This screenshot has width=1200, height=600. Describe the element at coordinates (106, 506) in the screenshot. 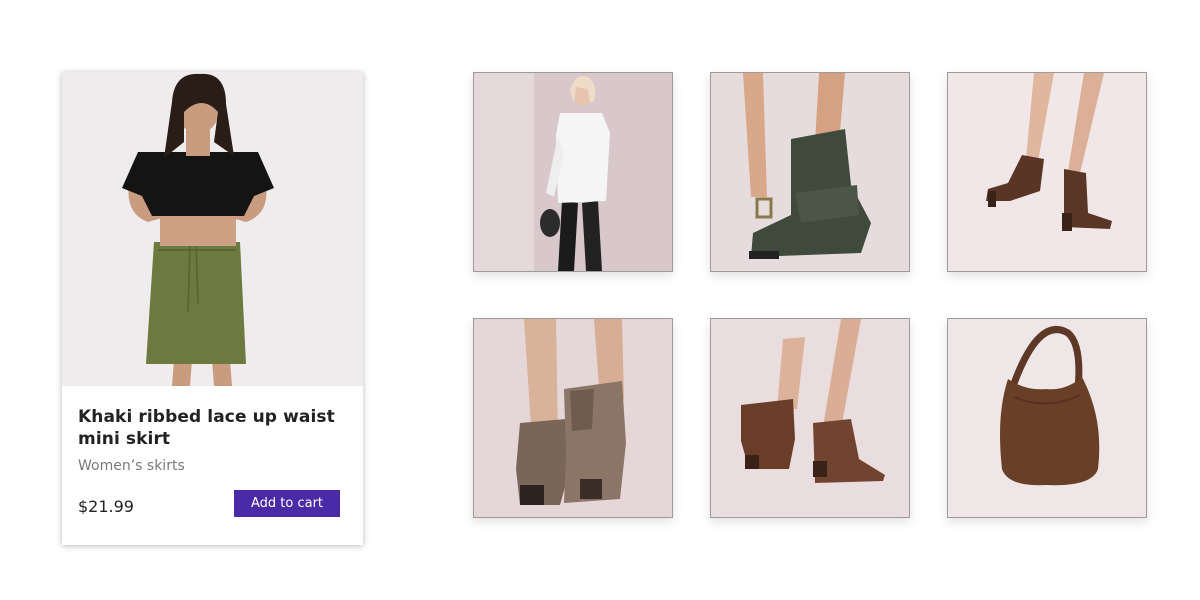

I see `product-price: $21.99` at that location.